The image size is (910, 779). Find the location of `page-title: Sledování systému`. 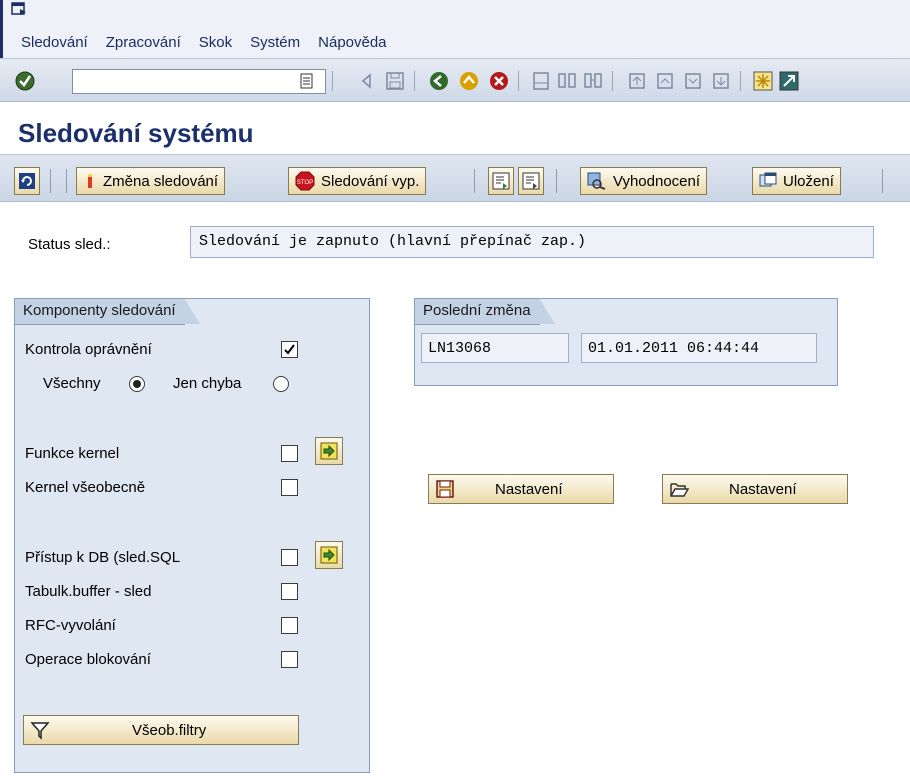

page-title: Sledování systému is located at coordinates (136, 133).